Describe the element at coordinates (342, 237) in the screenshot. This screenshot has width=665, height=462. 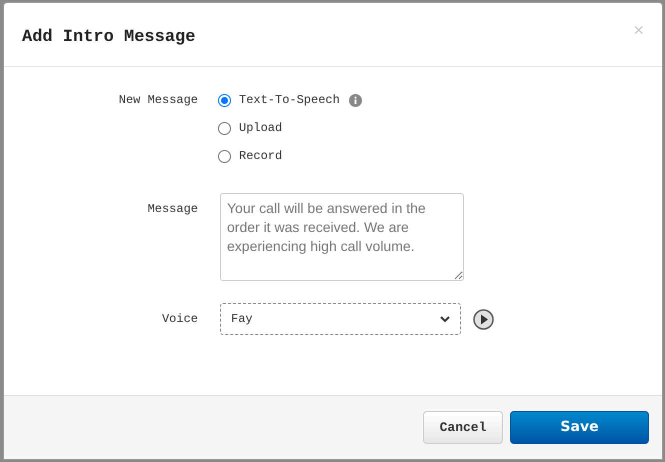
I see `message-field: Your call will be answered in the order it was received. We are experiencing high call volume.` at that location.